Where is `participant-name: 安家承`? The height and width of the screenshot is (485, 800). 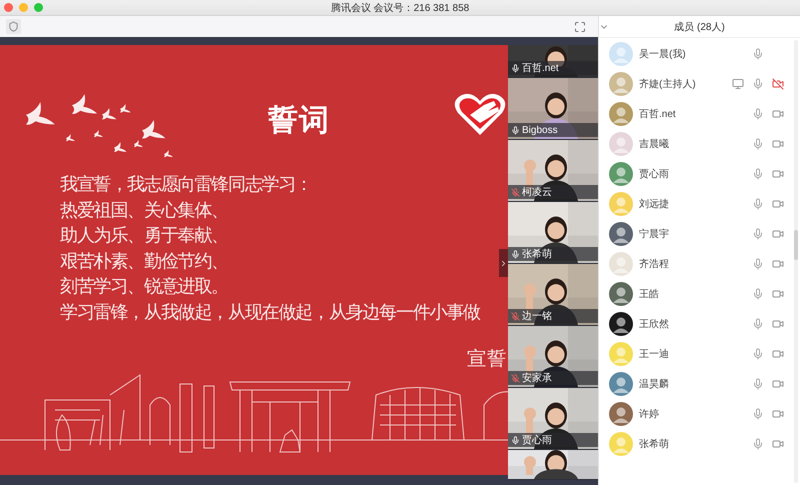 participant-name: 安家承 is located at coordinates (537, 378).